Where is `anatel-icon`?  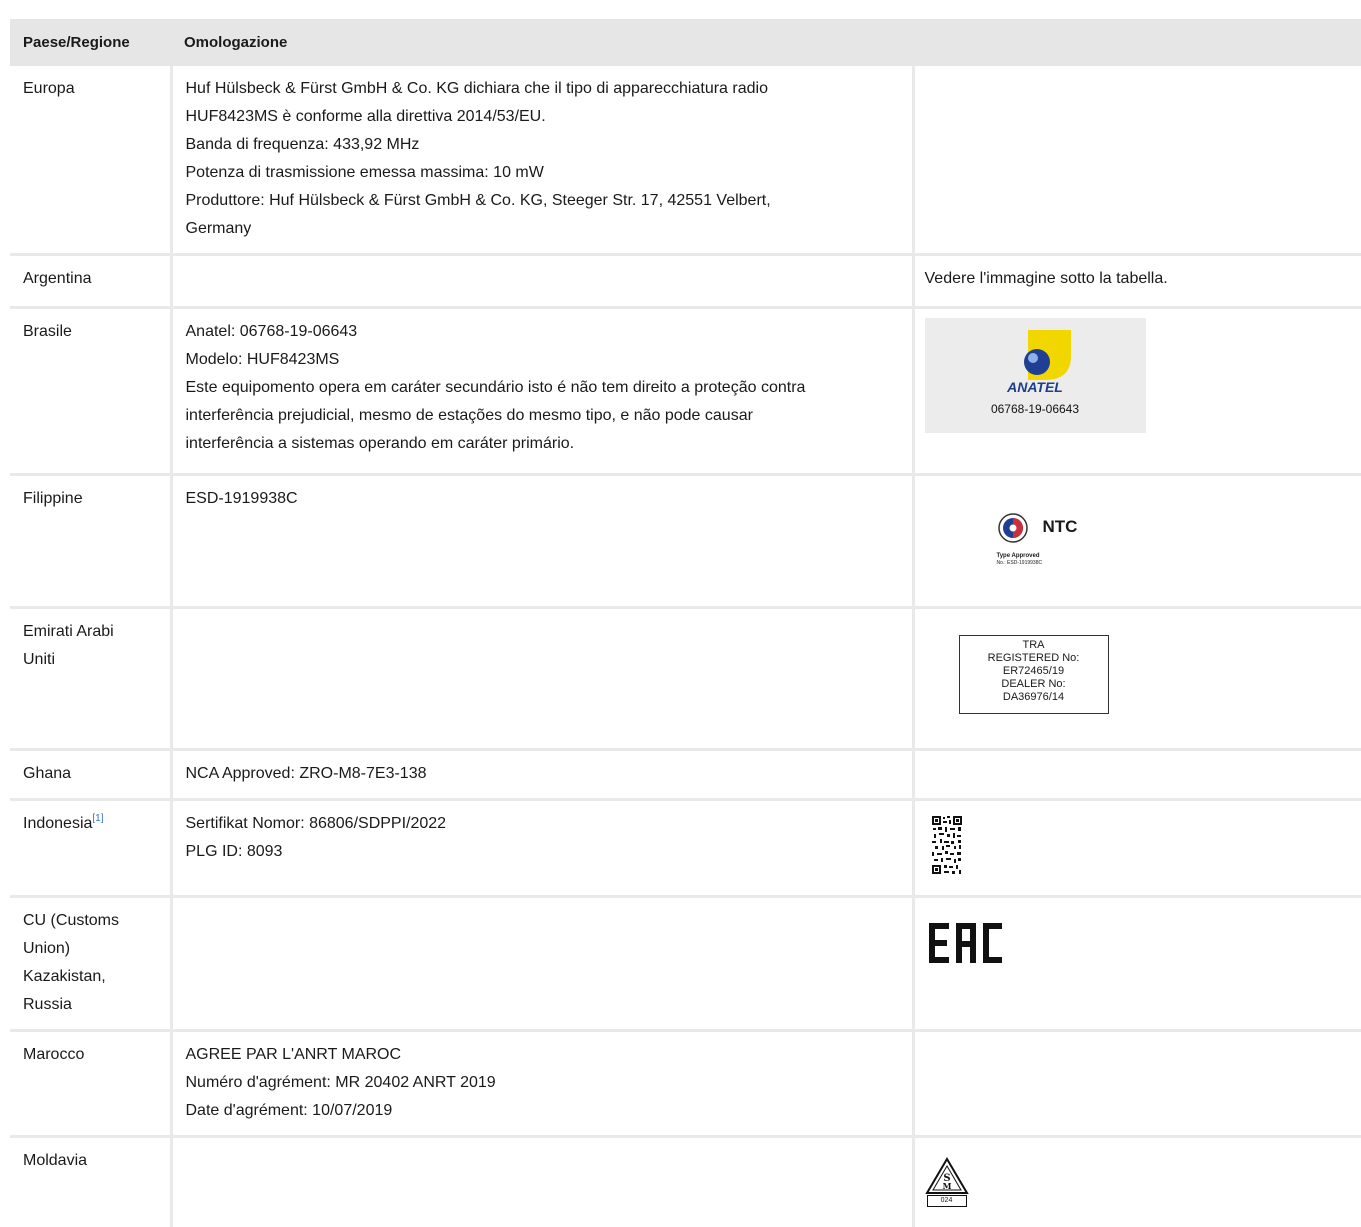 anatel-icon is located at coordinates (1047, 355).